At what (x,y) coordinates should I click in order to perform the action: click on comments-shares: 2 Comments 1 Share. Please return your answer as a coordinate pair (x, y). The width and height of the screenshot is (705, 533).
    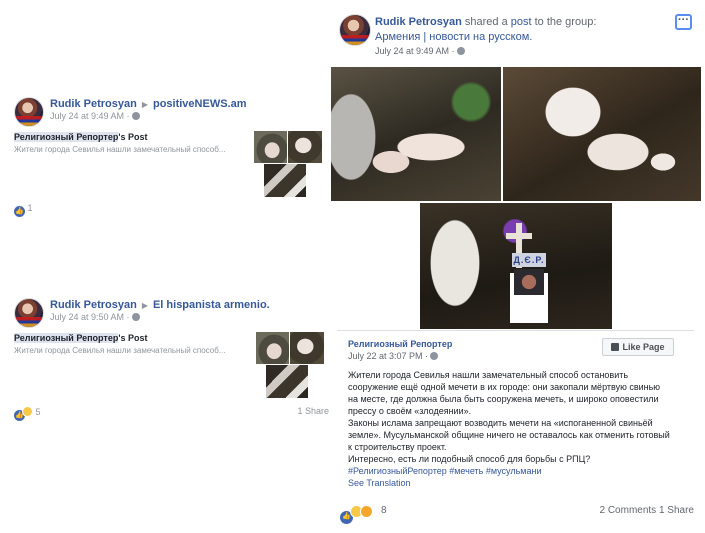
    Looking at the image, I should click on (647, 510).